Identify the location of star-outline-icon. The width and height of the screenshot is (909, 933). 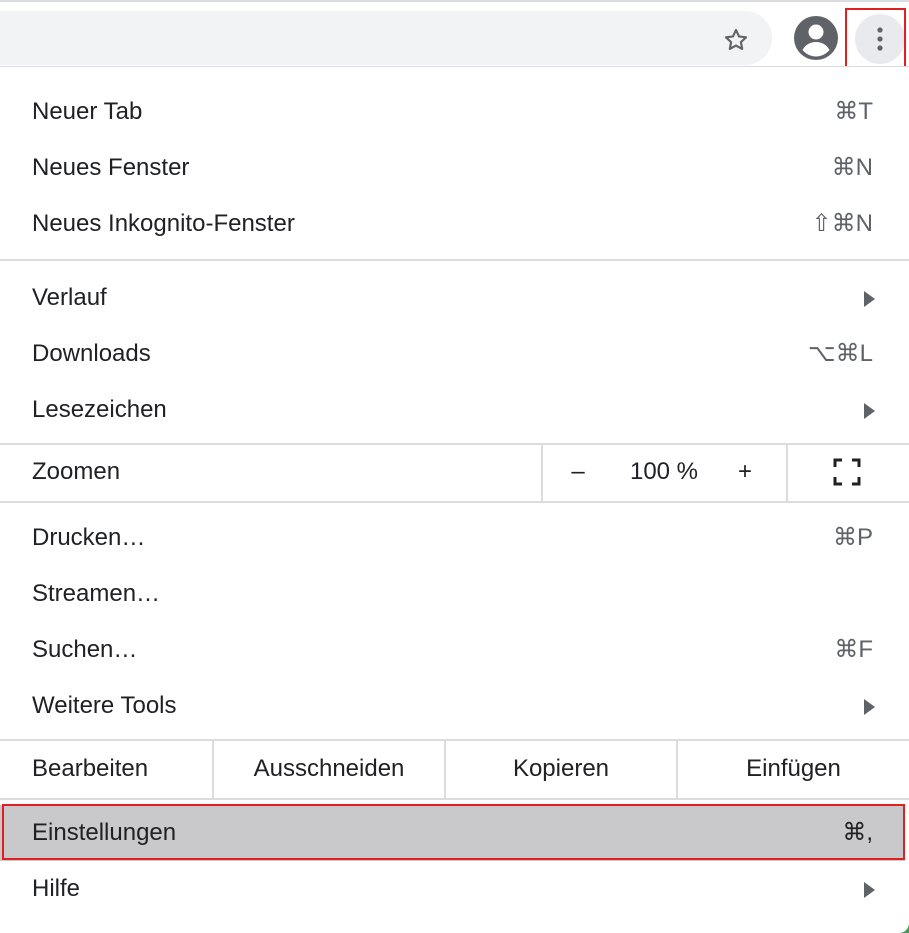
(736, 40).